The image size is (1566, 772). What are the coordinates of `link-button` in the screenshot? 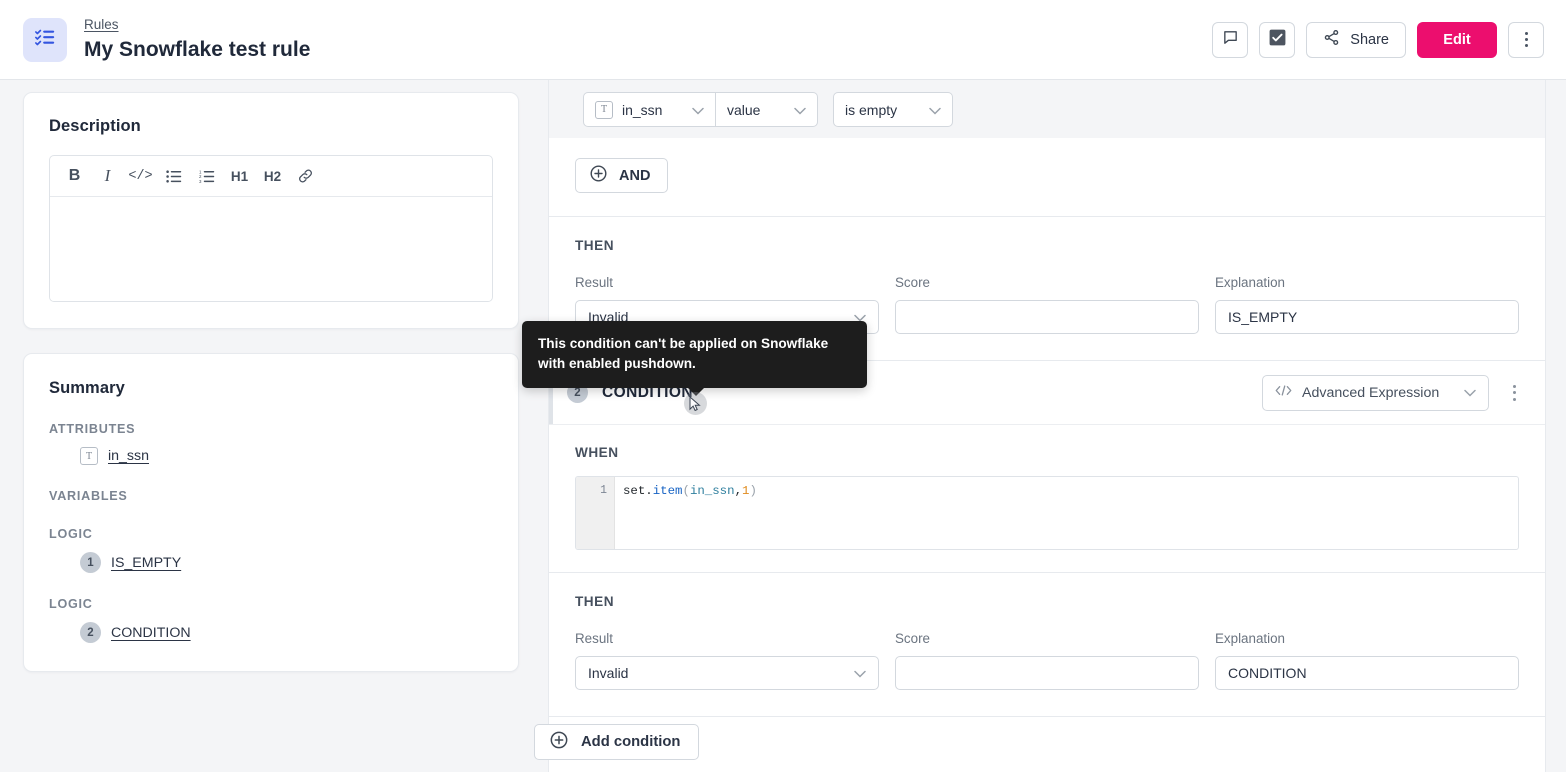 It's located at (305, 176).